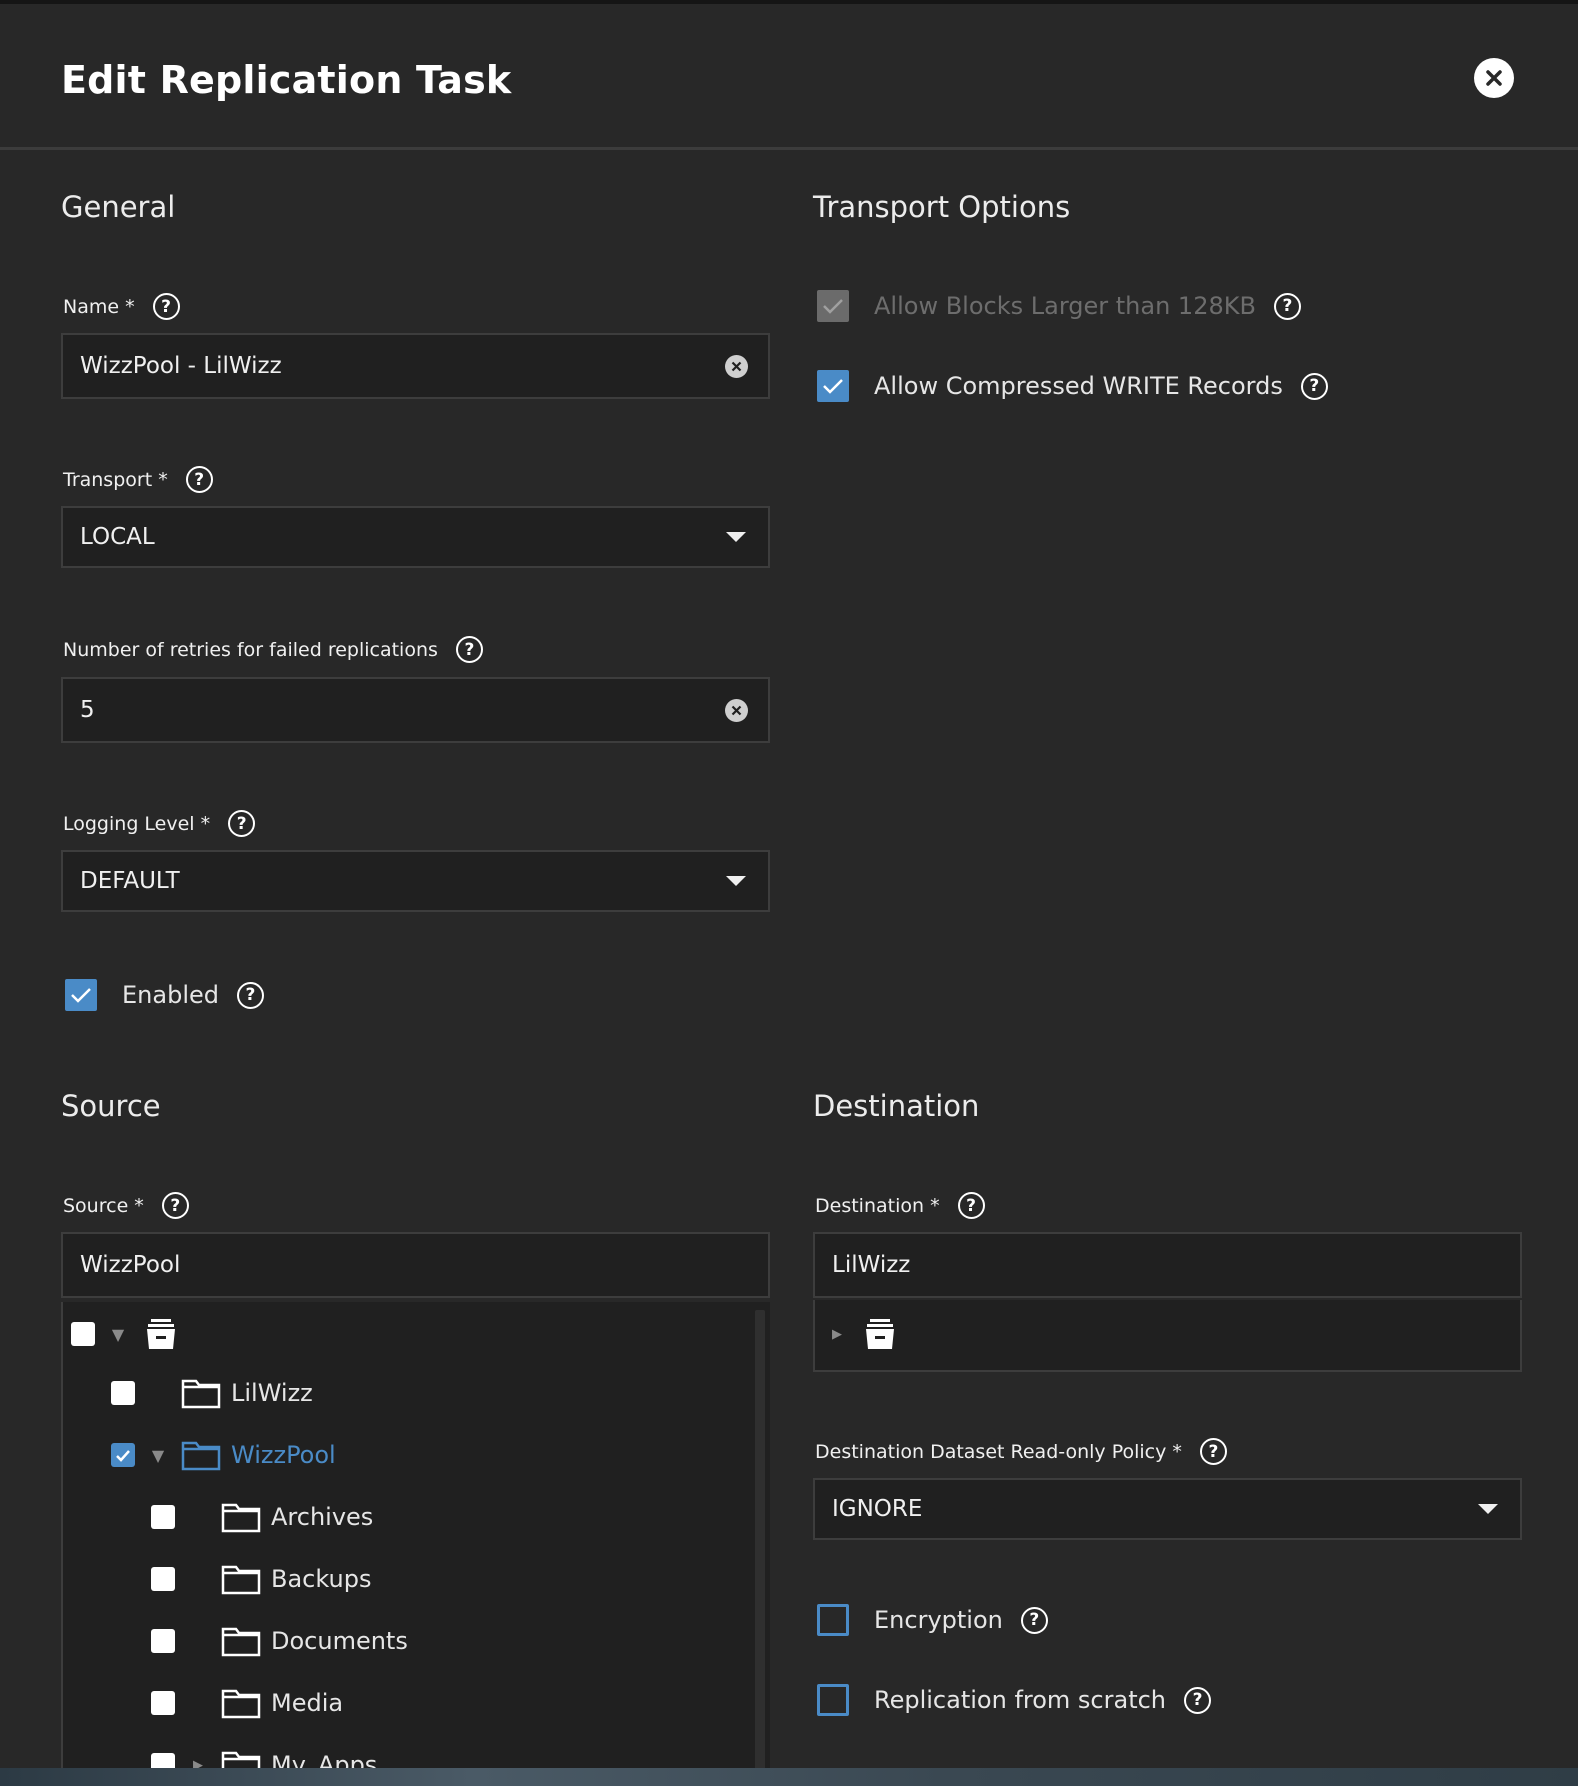 The width and height of the screenshot is (1578, 1786). Describe the element at coordinates (283, 1455) in the screenshot. I see `tree-node-label: WizzPool` at that location.